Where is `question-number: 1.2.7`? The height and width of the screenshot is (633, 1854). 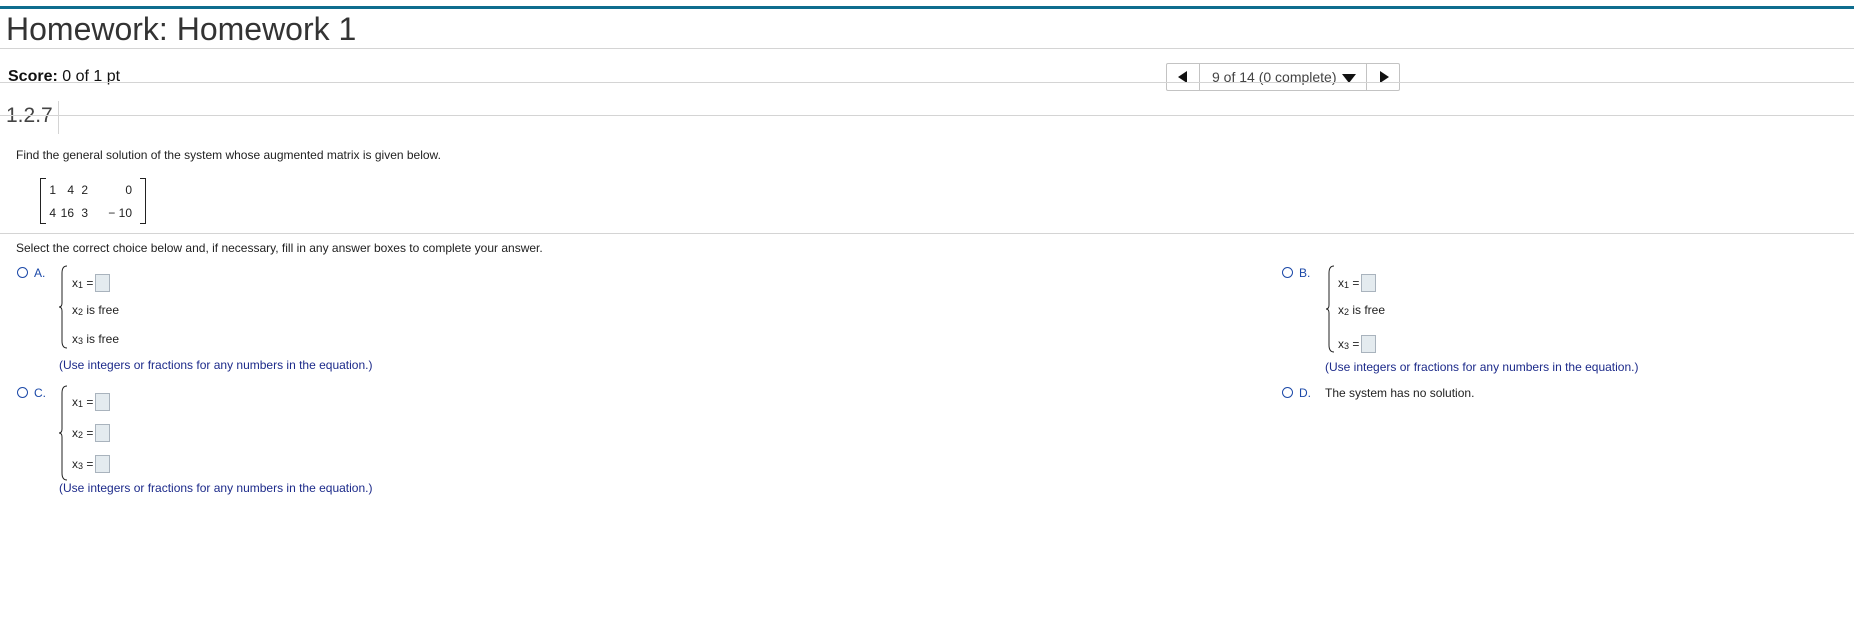 question-number: 1.2.7 is located at coordinates (29, 115).